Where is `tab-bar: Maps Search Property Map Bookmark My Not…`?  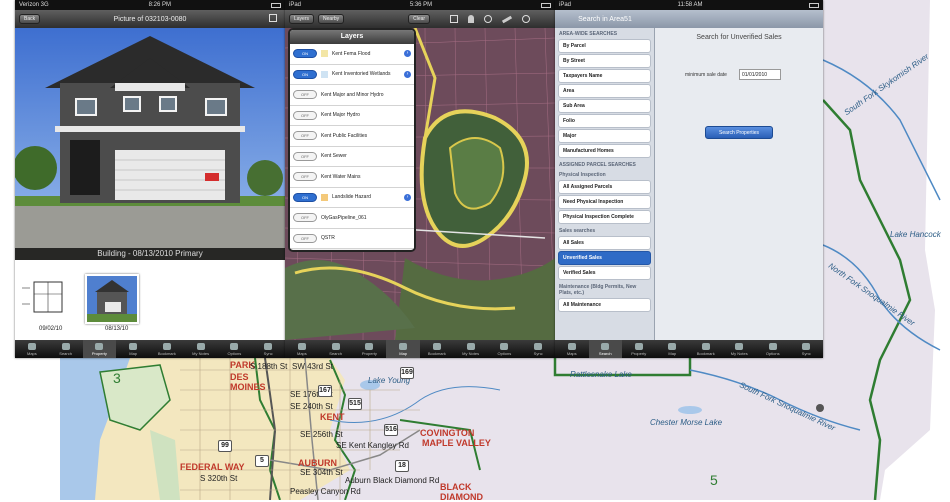 tab-bar: Maps Search Property Map Bookmark My Not… is located at coordinates (689, 349).